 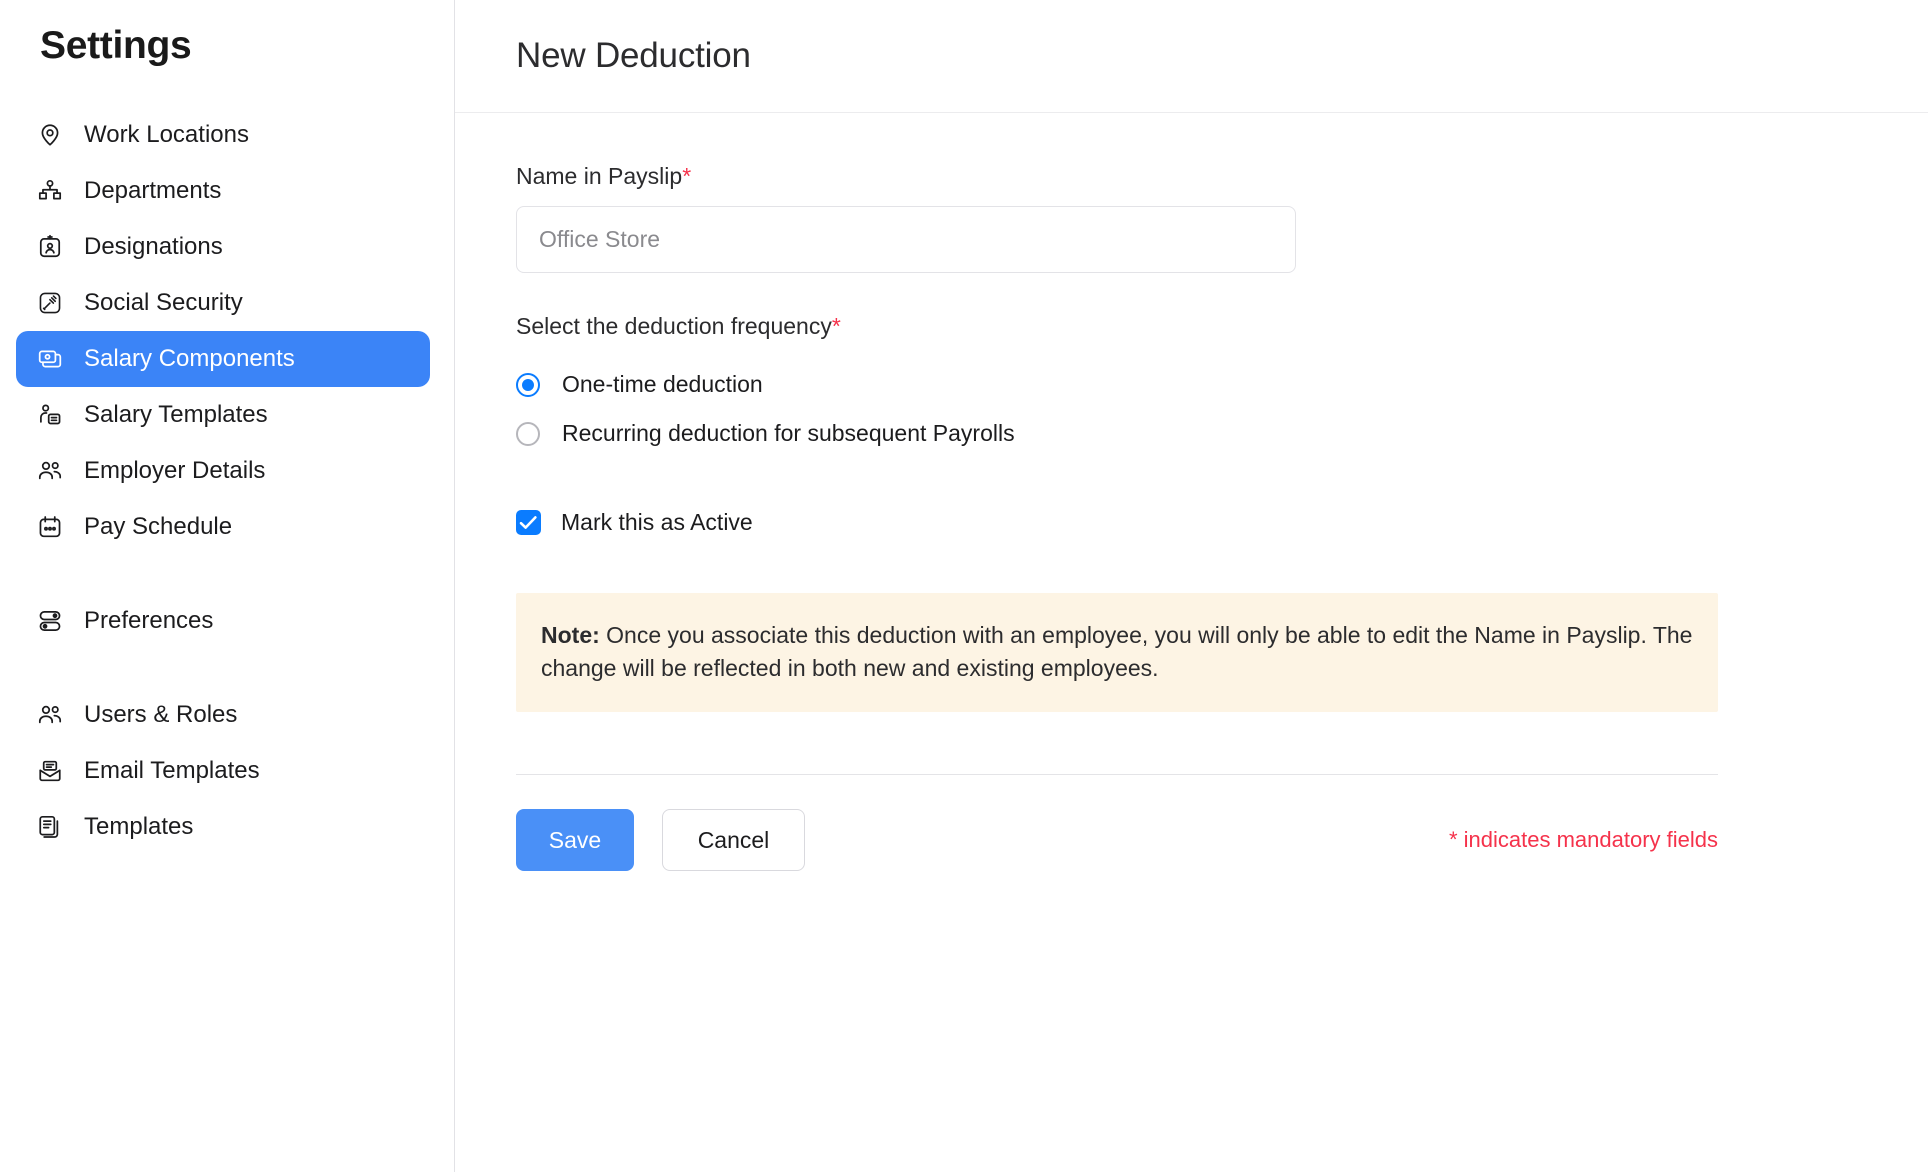 What do you see at coordinates (570, 635) in the screenshot?
I see `note-prefix: Note:` at bounding box center [570, 635].